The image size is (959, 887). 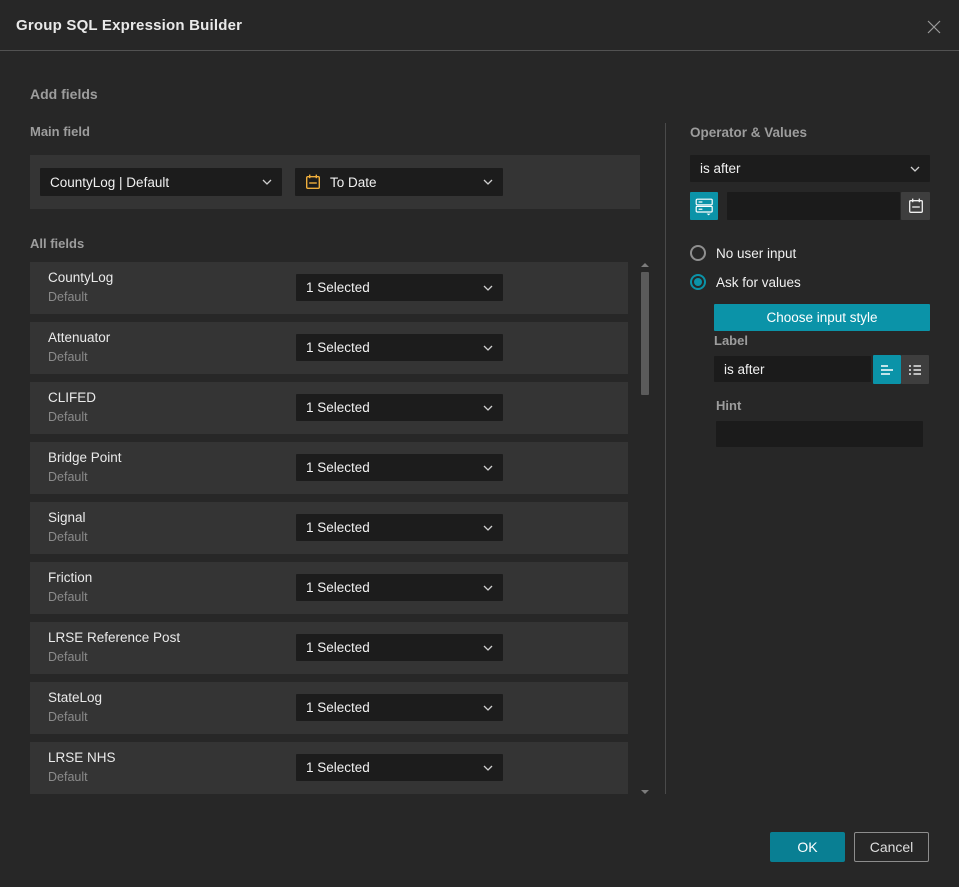 What do you see at coordinates (399, 182) in the screenshot?
I see `main-field-date-select: To Date` at bounding box center [399, 182].